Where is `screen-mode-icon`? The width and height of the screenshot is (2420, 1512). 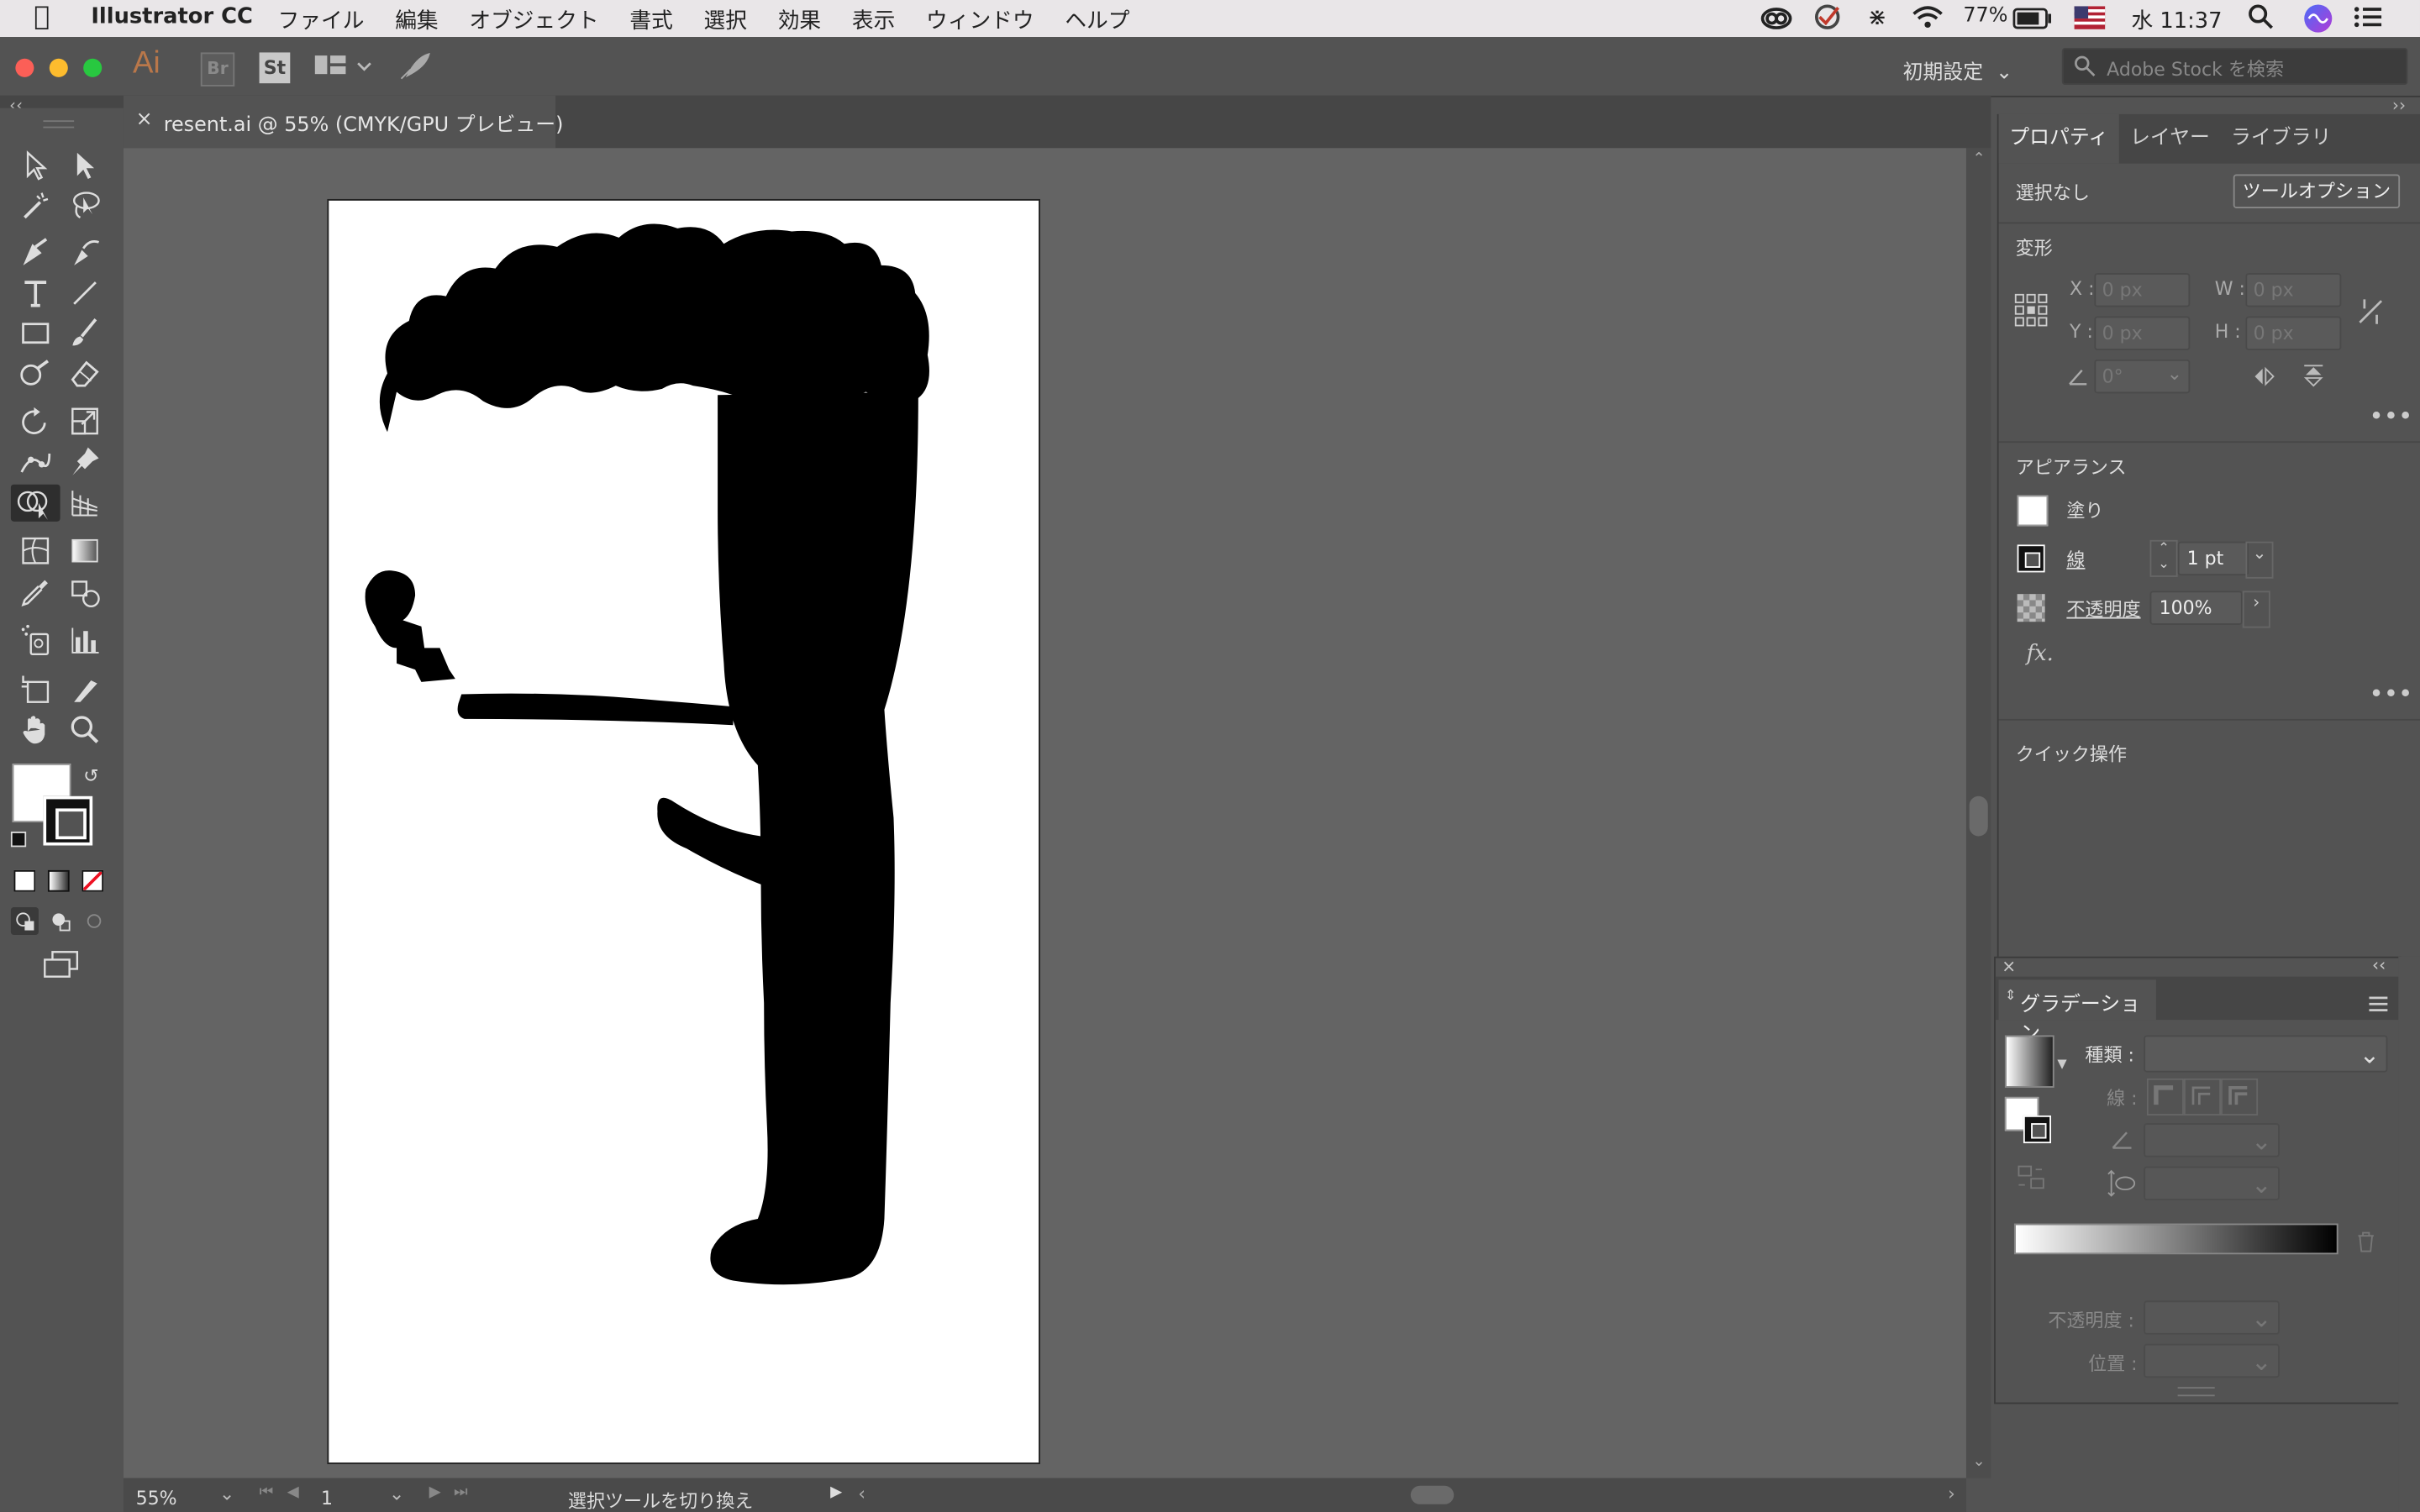 screen-mode-icon is located at coordinates (62, 964).